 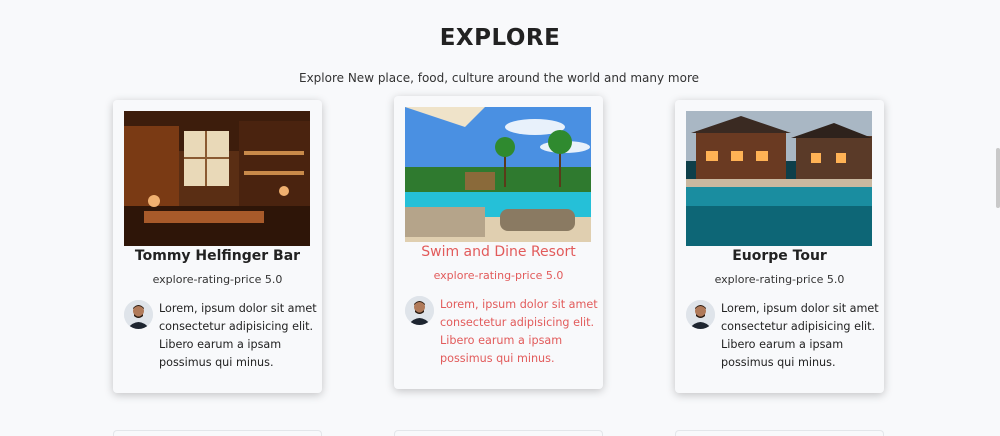 I want to click on scrollbar-thumb, so click(x=998, y=178).